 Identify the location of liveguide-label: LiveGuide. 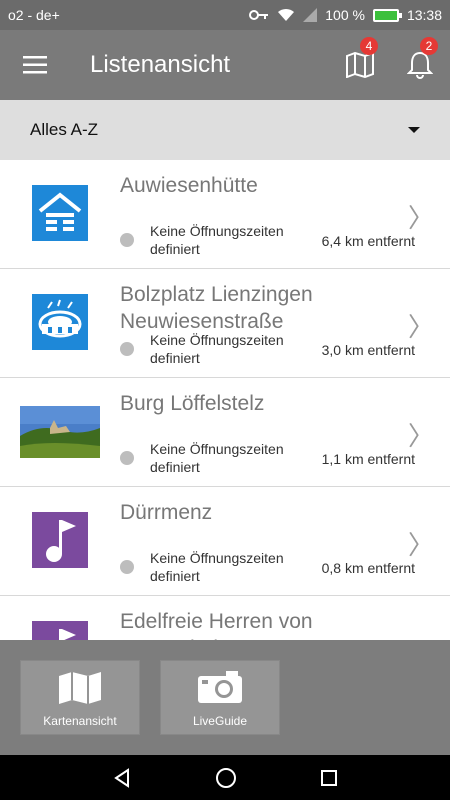
(220, 721).